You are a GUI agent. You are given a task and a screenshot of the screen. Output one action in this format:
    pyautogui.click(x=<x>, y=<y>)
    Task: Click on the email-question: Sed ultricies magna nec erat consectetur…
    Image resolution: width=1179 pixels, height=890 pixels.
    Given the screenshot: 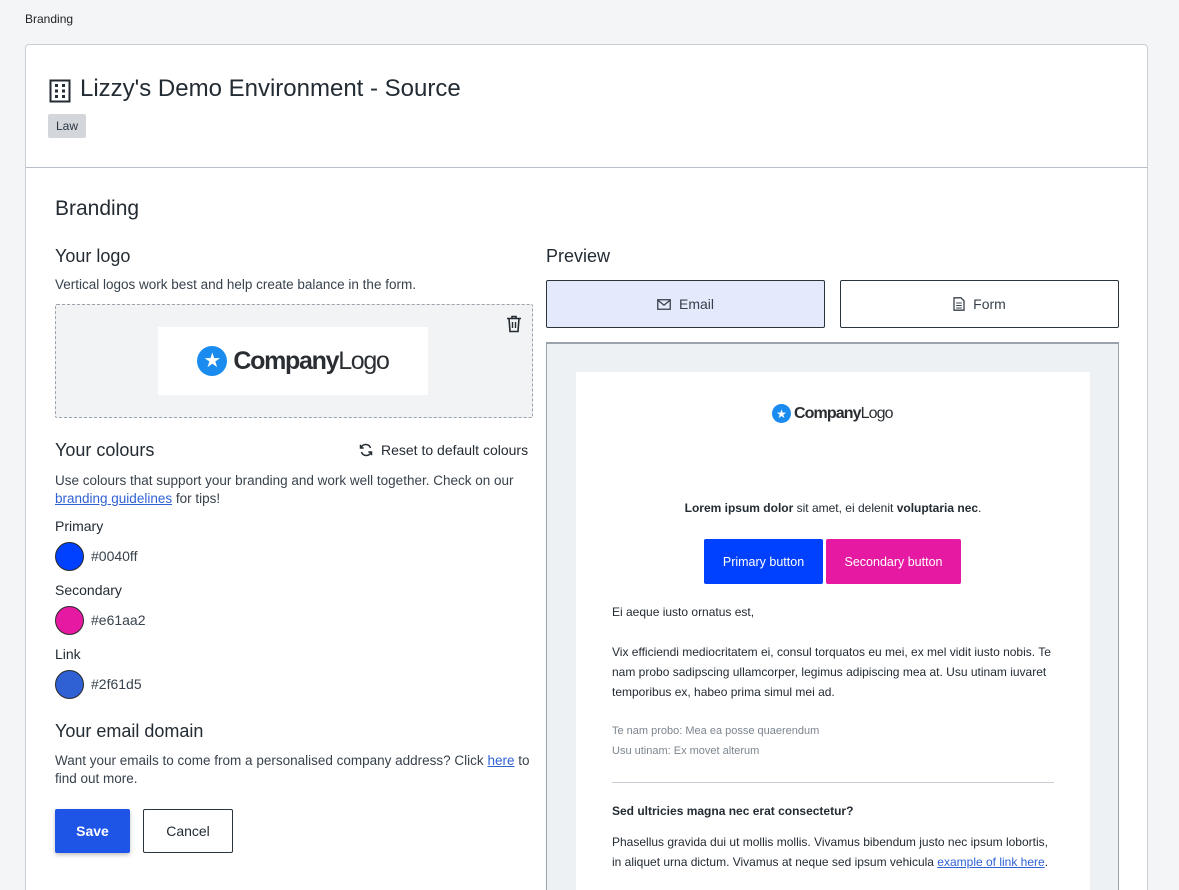 What is the action you would take?
    pyautogui.click(x=733, y=811)
    